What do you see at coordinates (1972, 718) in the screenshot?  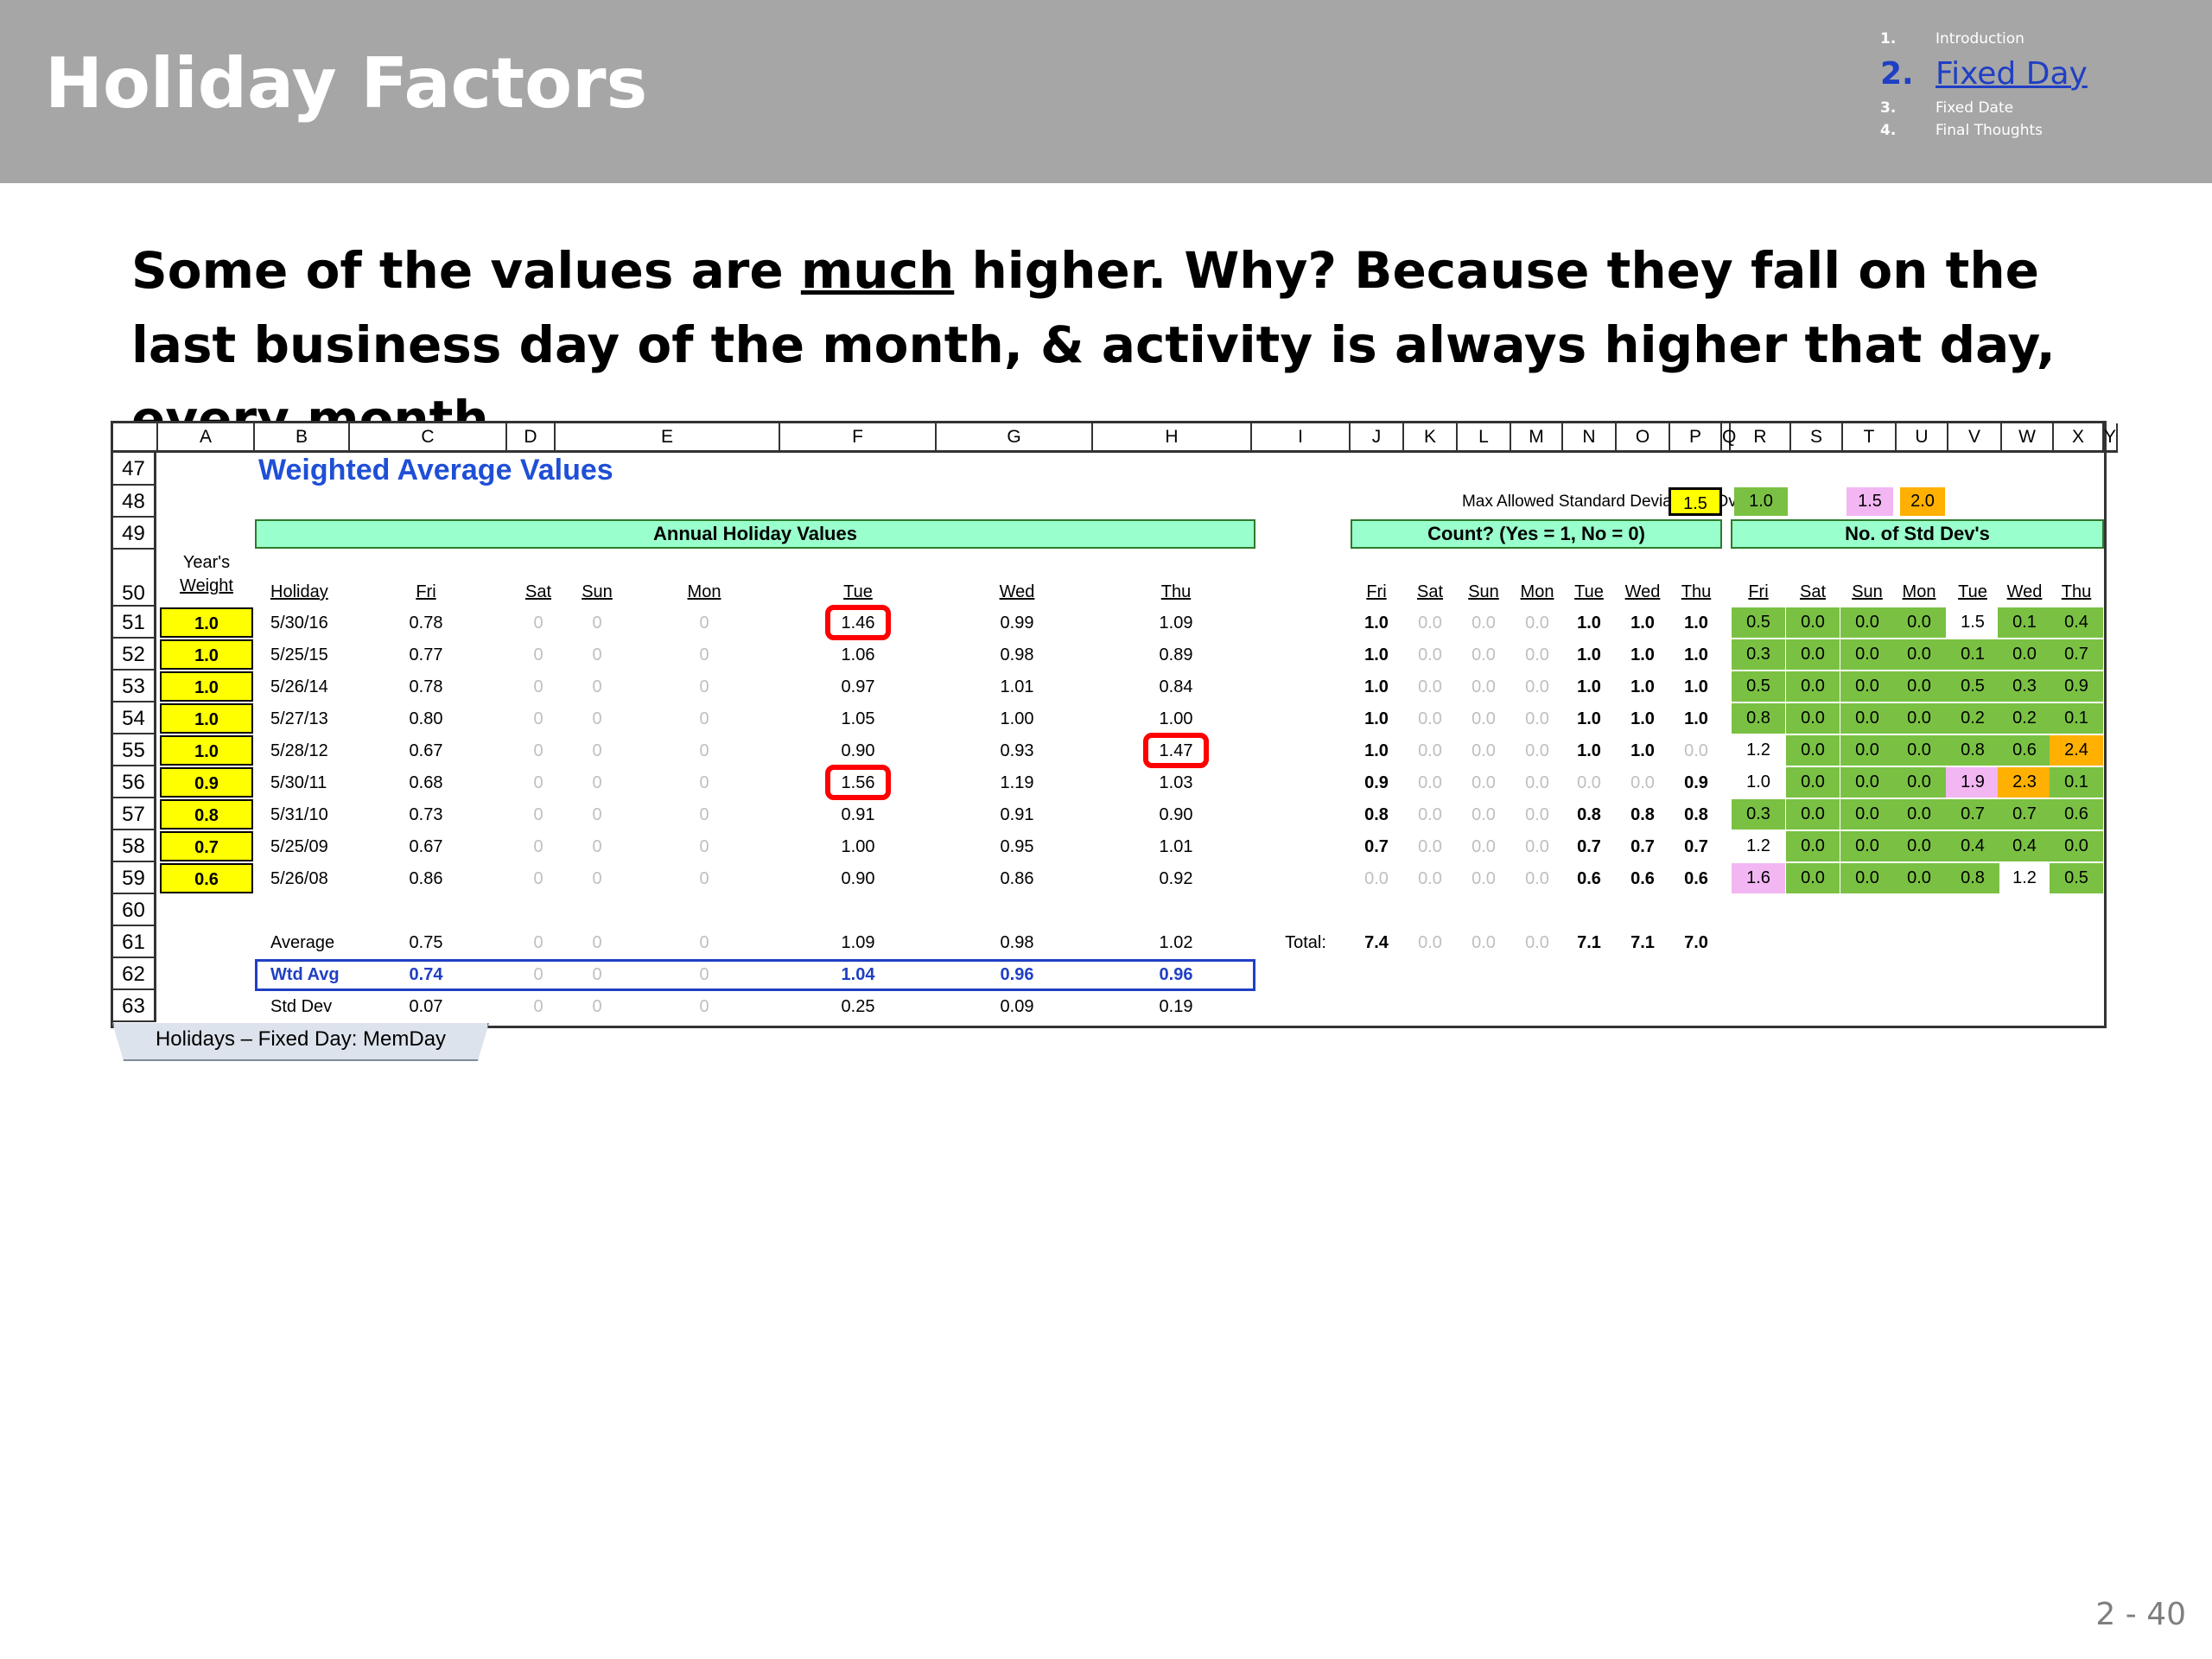 I see `std-dev-cell: 0.2` at bounding box center [1972, 718].